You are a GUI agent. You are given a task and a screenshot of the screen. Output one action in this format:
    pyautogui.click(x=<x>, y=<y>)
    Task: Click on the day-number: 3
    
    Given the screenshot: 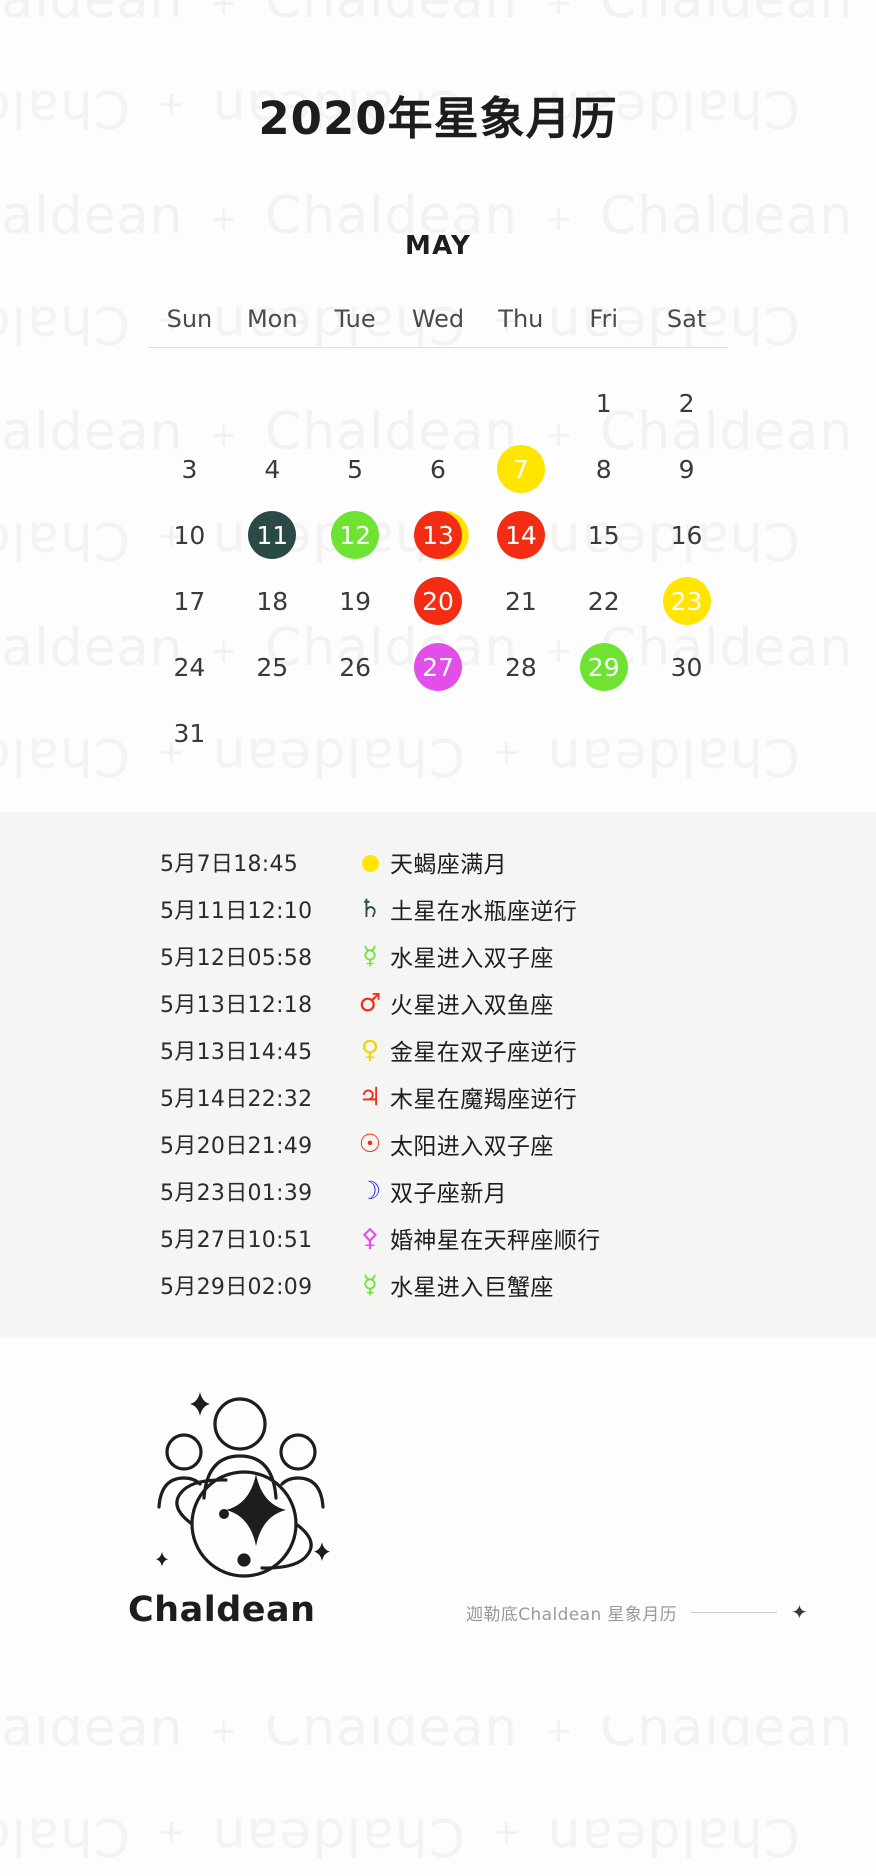 What is the action you would take?
    pyautogui.click(x=189, y=469)
    